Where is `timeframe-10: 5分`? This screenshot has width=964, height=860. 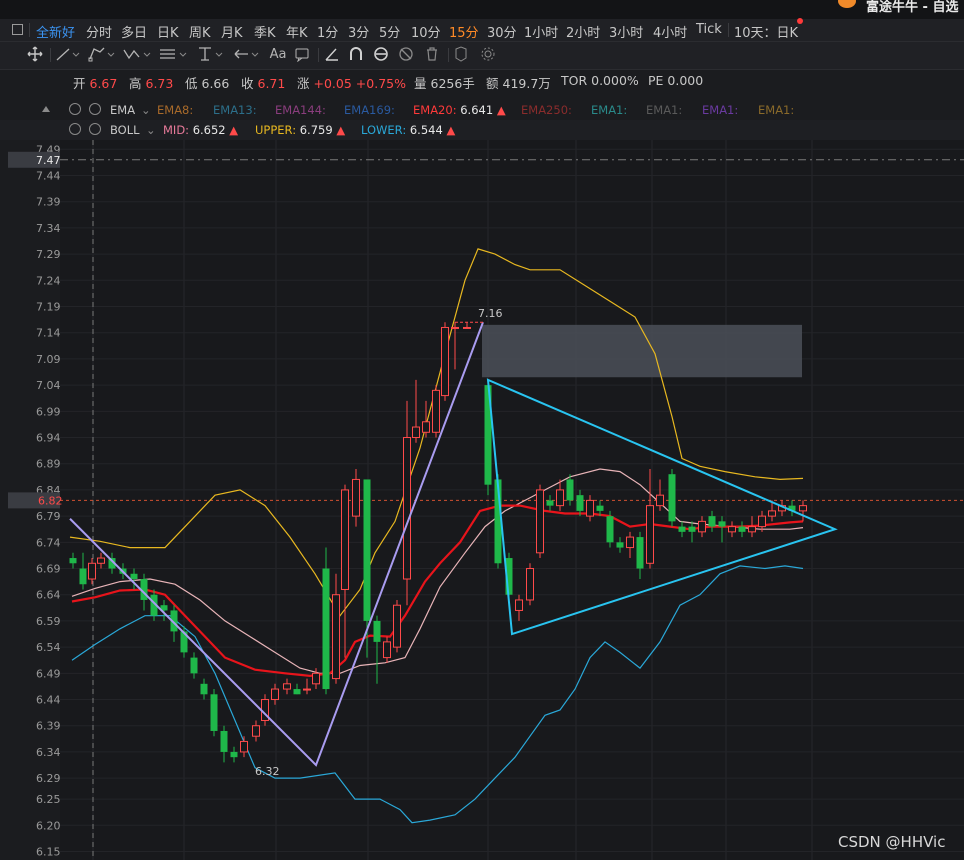
timeframe-10: 5分 is located at coordinates (389, 31).